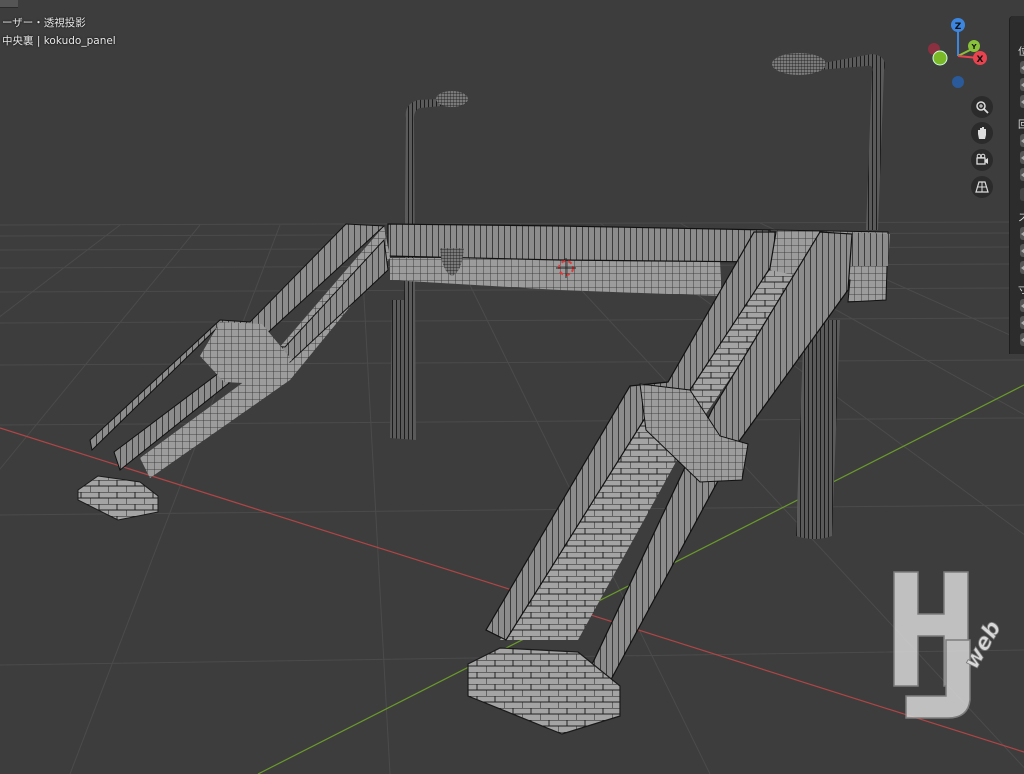 This screenshot has width=1024, height=774. Describe the element at coordinates (1022, 267) in the screenshot. I see `scale-z-field` at that location.